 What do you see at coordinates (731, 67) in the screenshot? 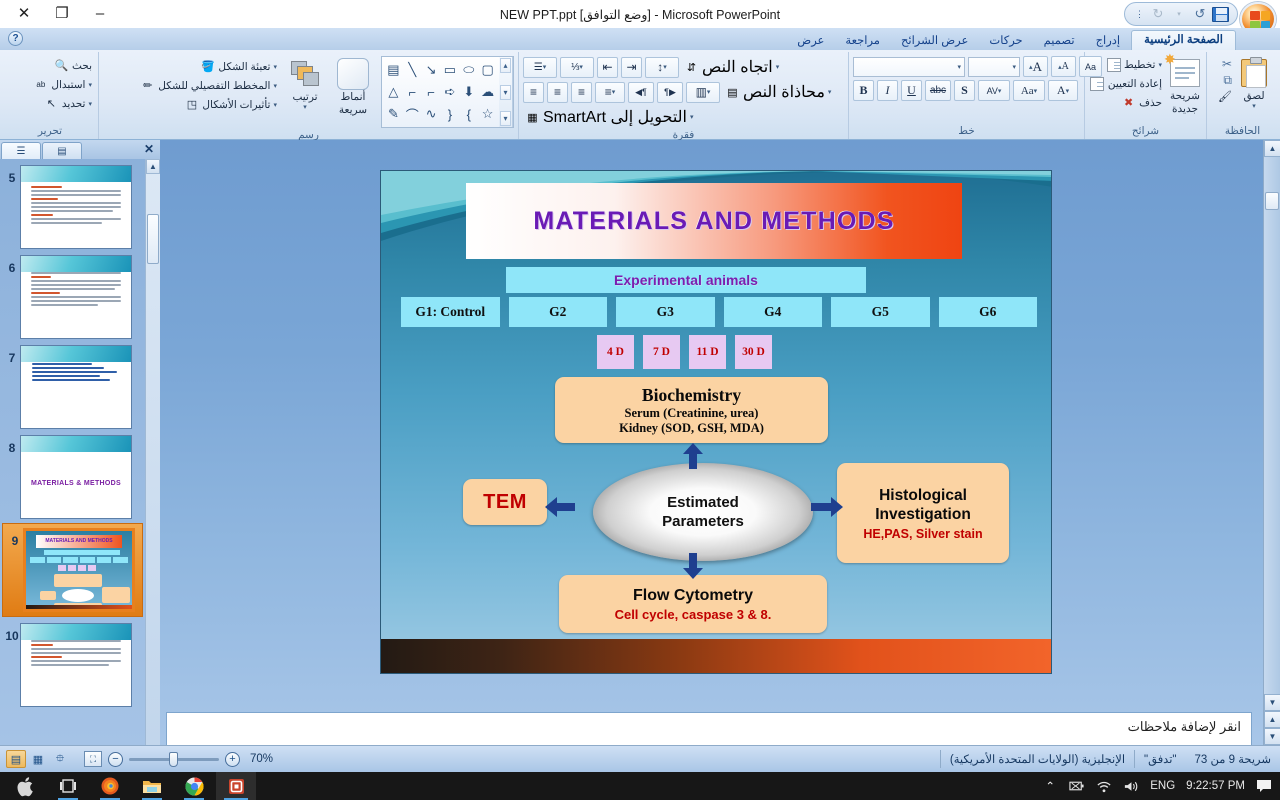
I see `text-direction-button: ▾ اتجاه النص ⇵` at bounding box center [731, 67].